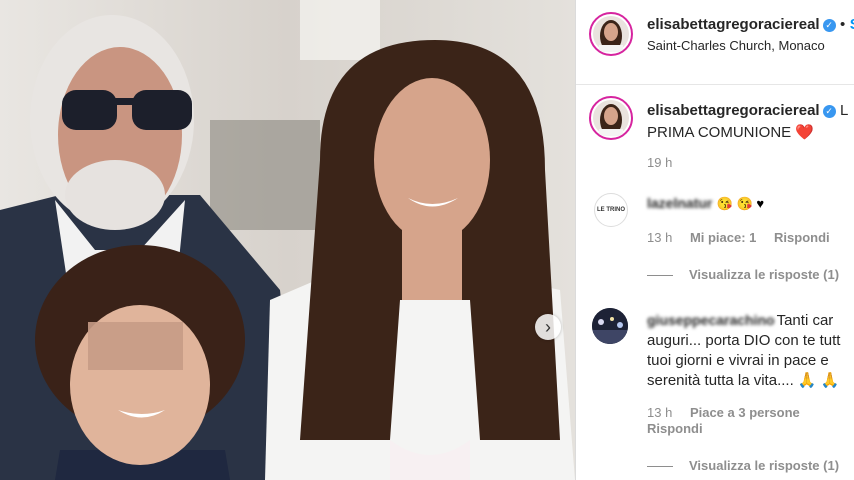 This screenshot has width=854, height=480. Describe the element at coordinates (852, 24) in the screenshot. I see `follow-button: S` at that location.